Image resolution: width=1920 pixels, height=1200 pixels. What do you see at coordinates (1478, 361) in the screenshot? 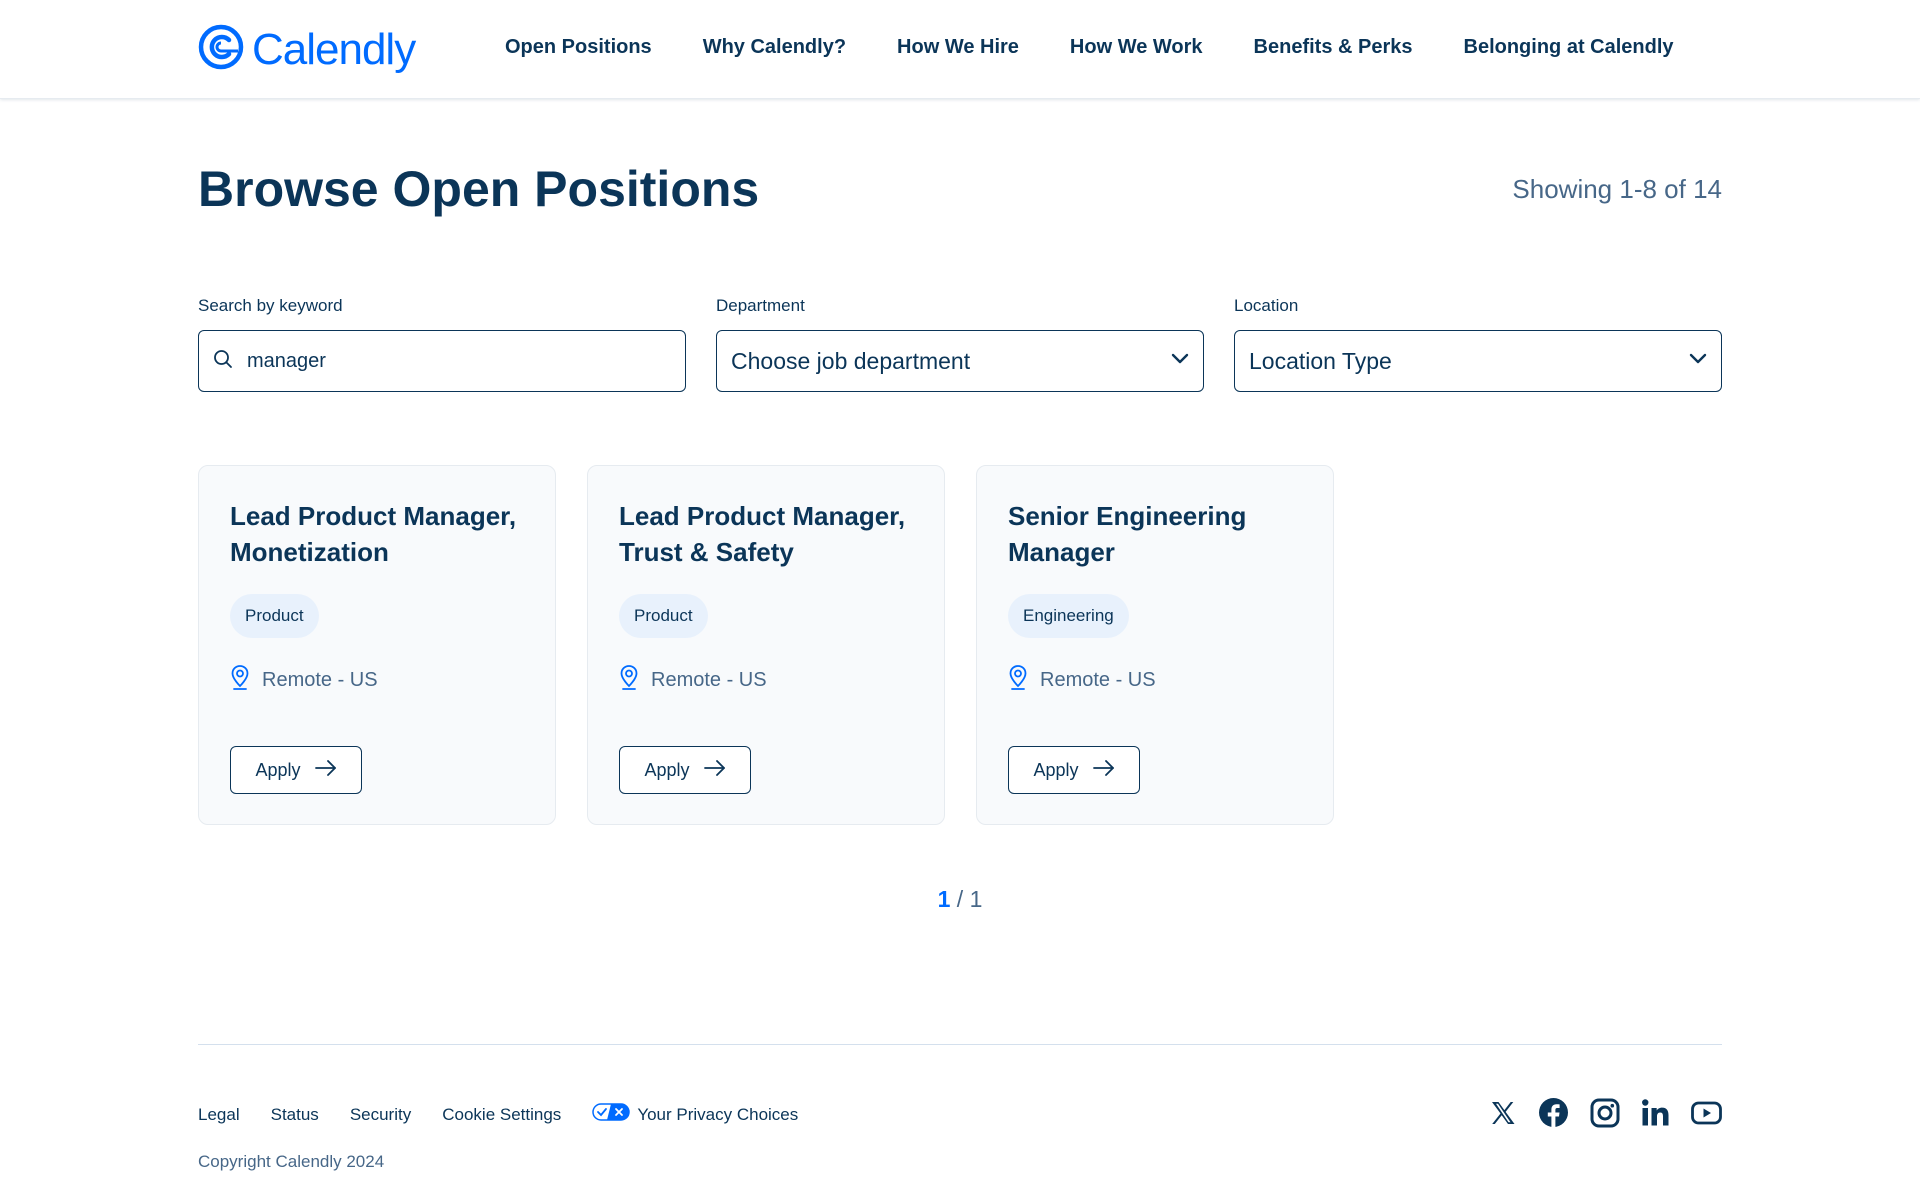
I see `location-select: Location Type` at bounding box center [1478, 361].